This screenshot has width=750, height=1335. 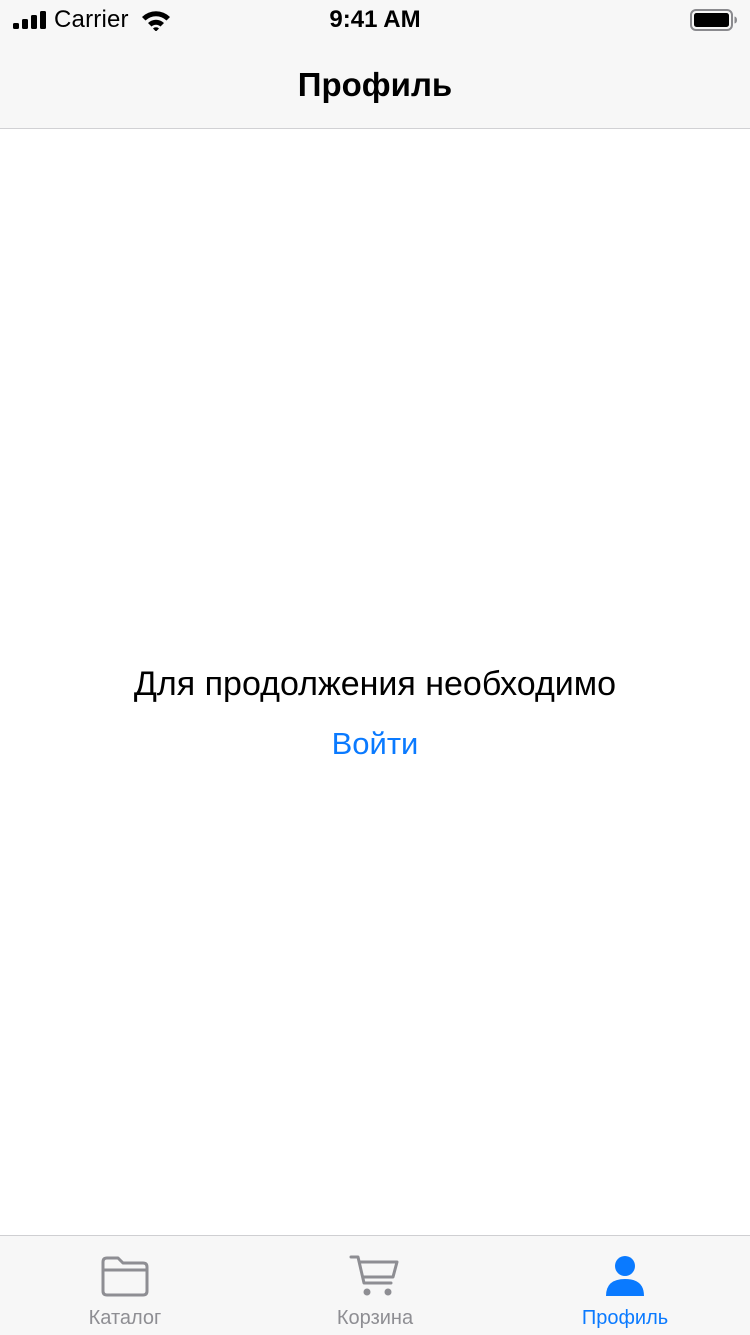 I want to click on tab-bar: Каталог Корзина Профиль, so click(x=375, y=1285).